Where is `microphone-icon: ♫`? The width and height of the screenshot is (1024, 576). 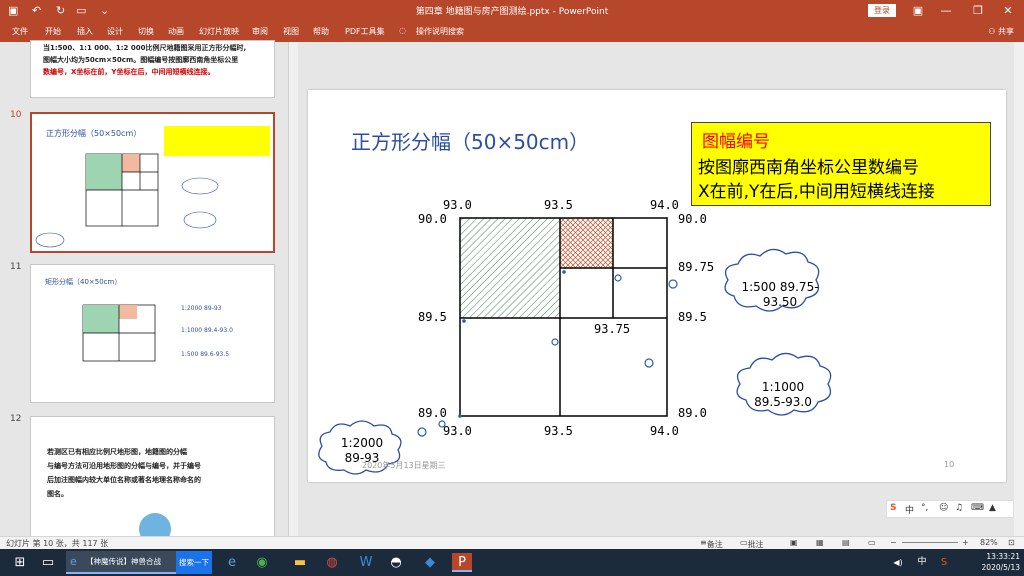 microphone-icon: ♫ is located at coordinates (959, 508).